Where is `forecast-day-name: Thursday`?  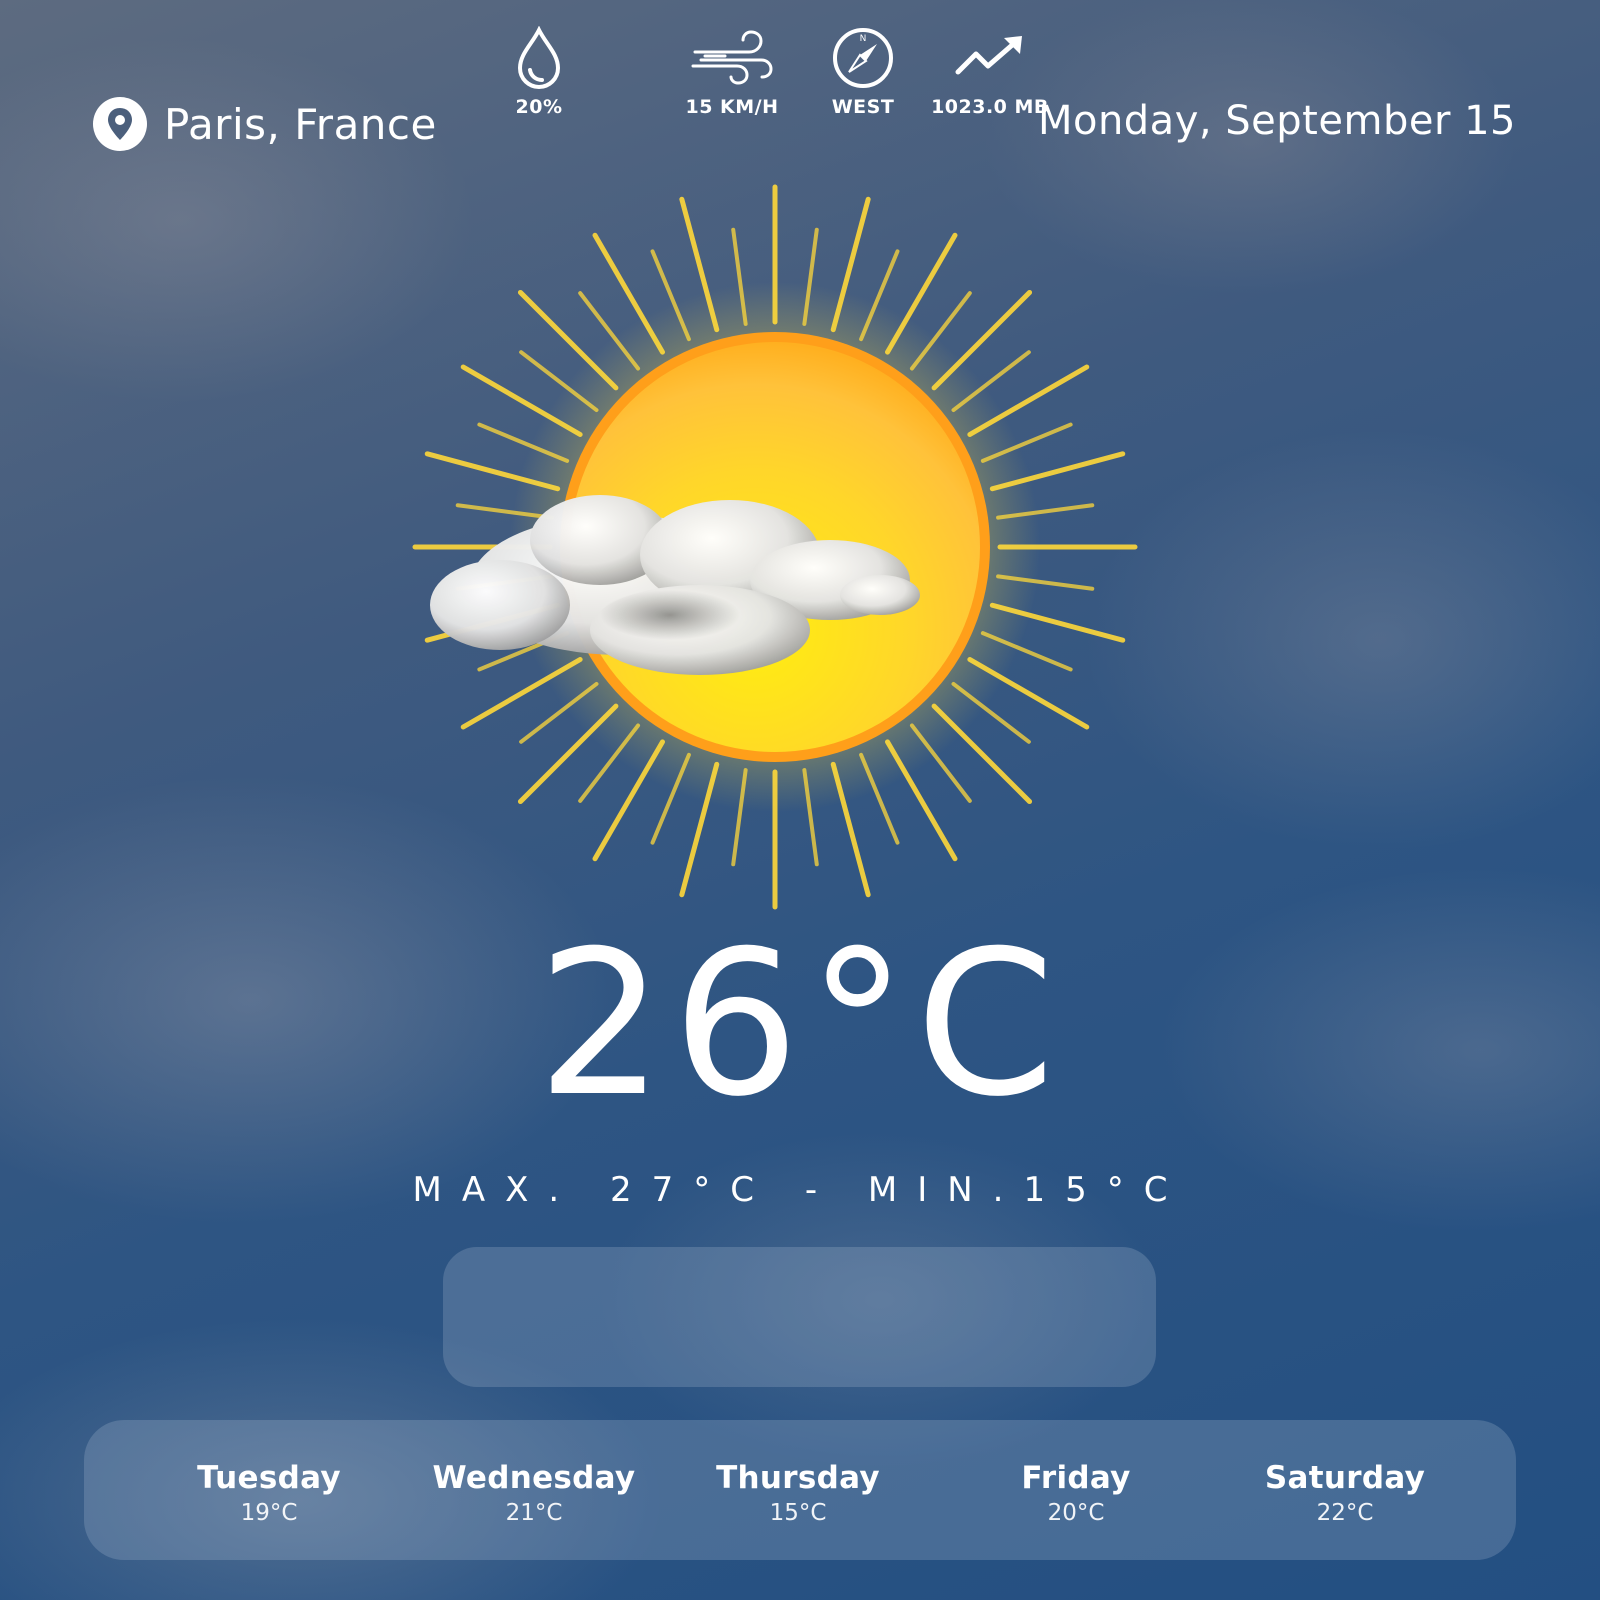
forecast-day-name: Thursday is located at coordinates (798, 1478).